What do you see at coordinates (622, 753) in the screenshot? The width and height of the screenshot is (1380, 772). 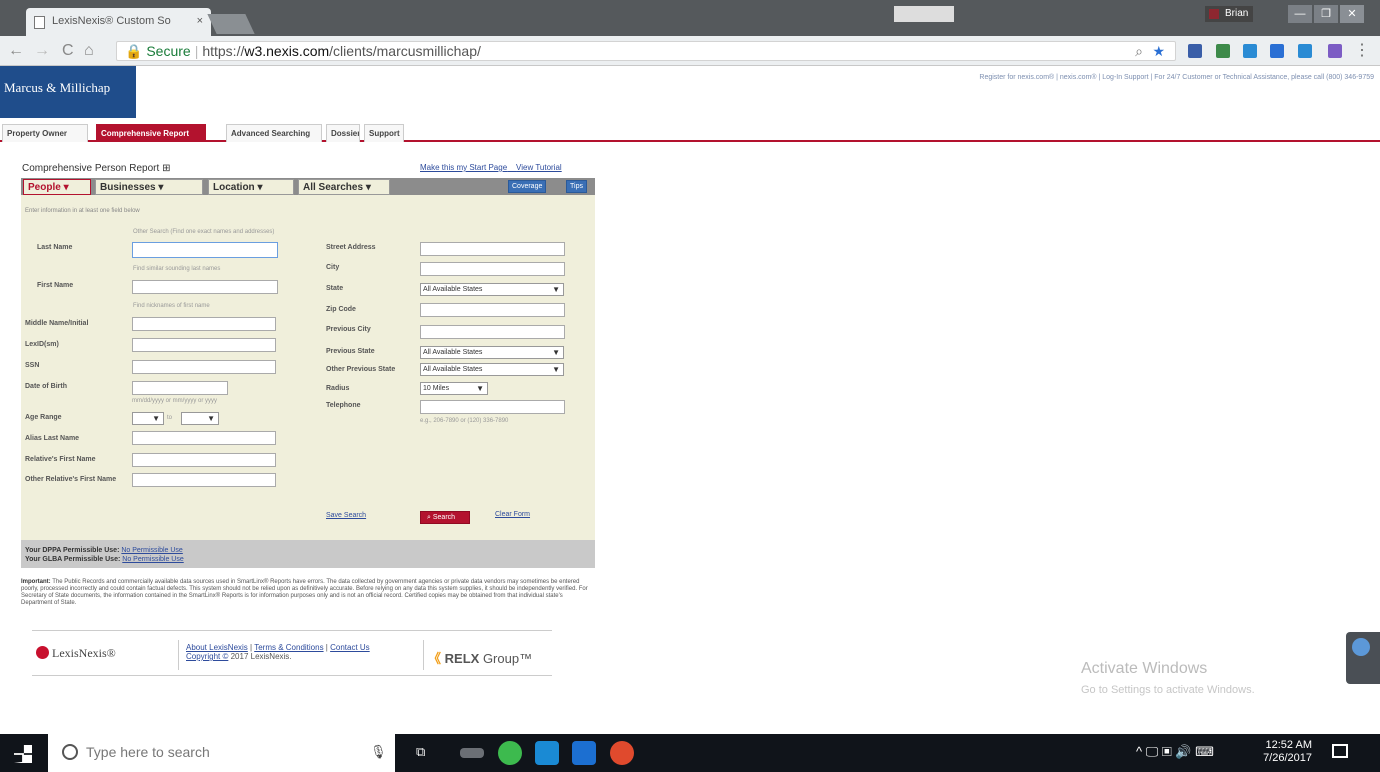 I see `chrome-icon` at bounding box center [622, 753].